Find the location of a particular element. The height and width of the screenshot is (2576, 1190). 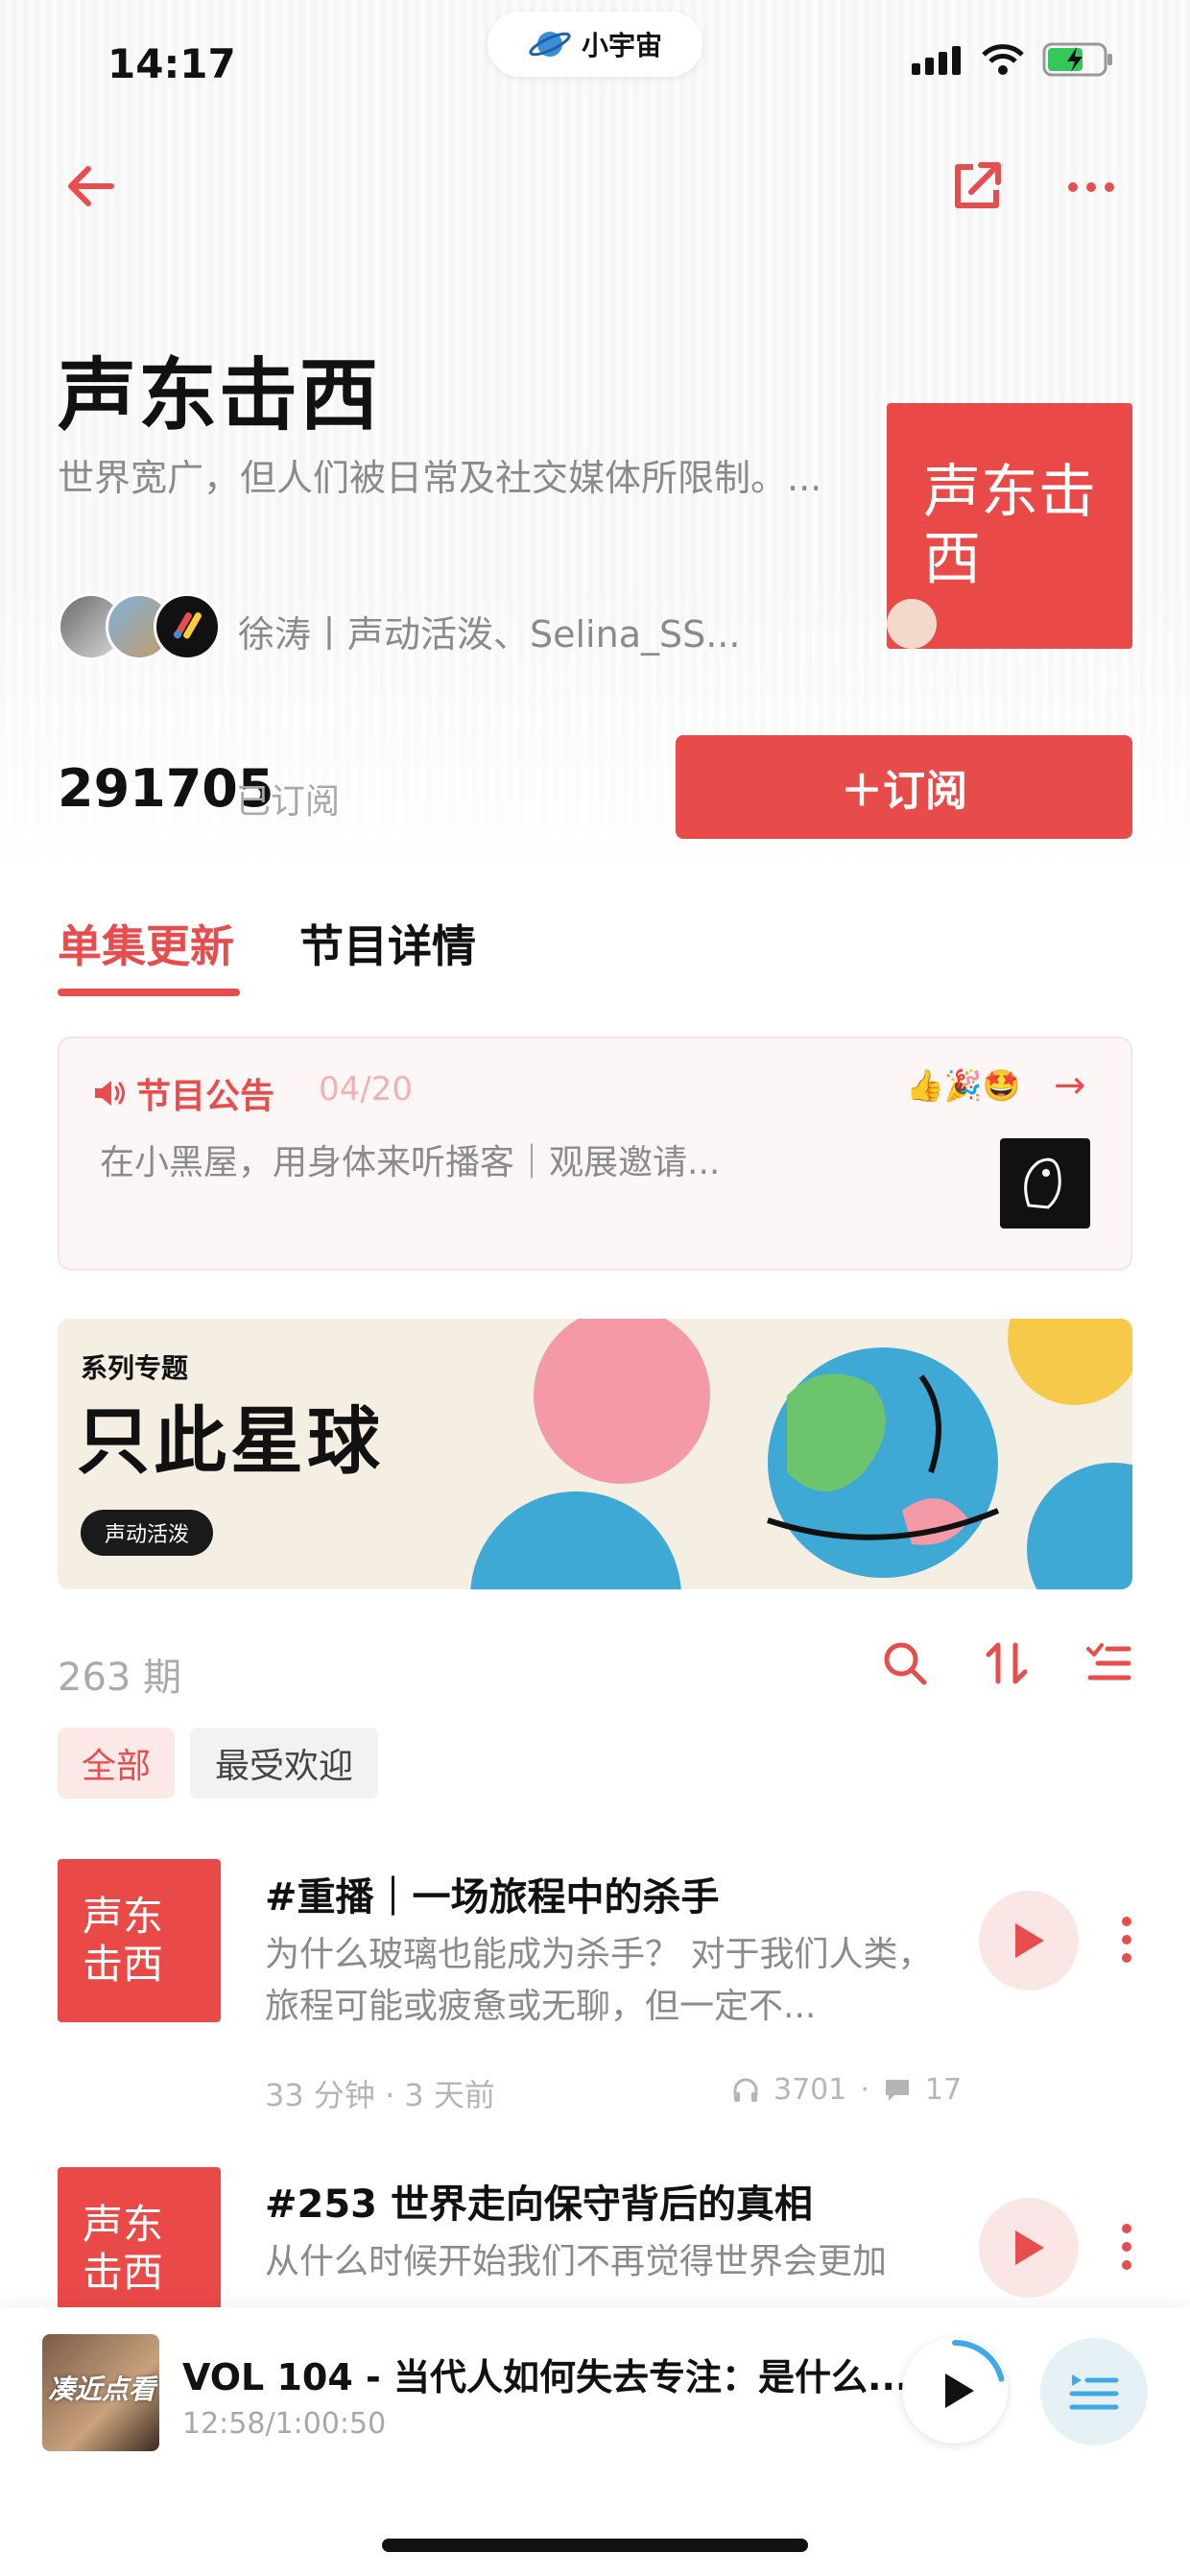

battery-icon is located at coordinates (1077, 59).